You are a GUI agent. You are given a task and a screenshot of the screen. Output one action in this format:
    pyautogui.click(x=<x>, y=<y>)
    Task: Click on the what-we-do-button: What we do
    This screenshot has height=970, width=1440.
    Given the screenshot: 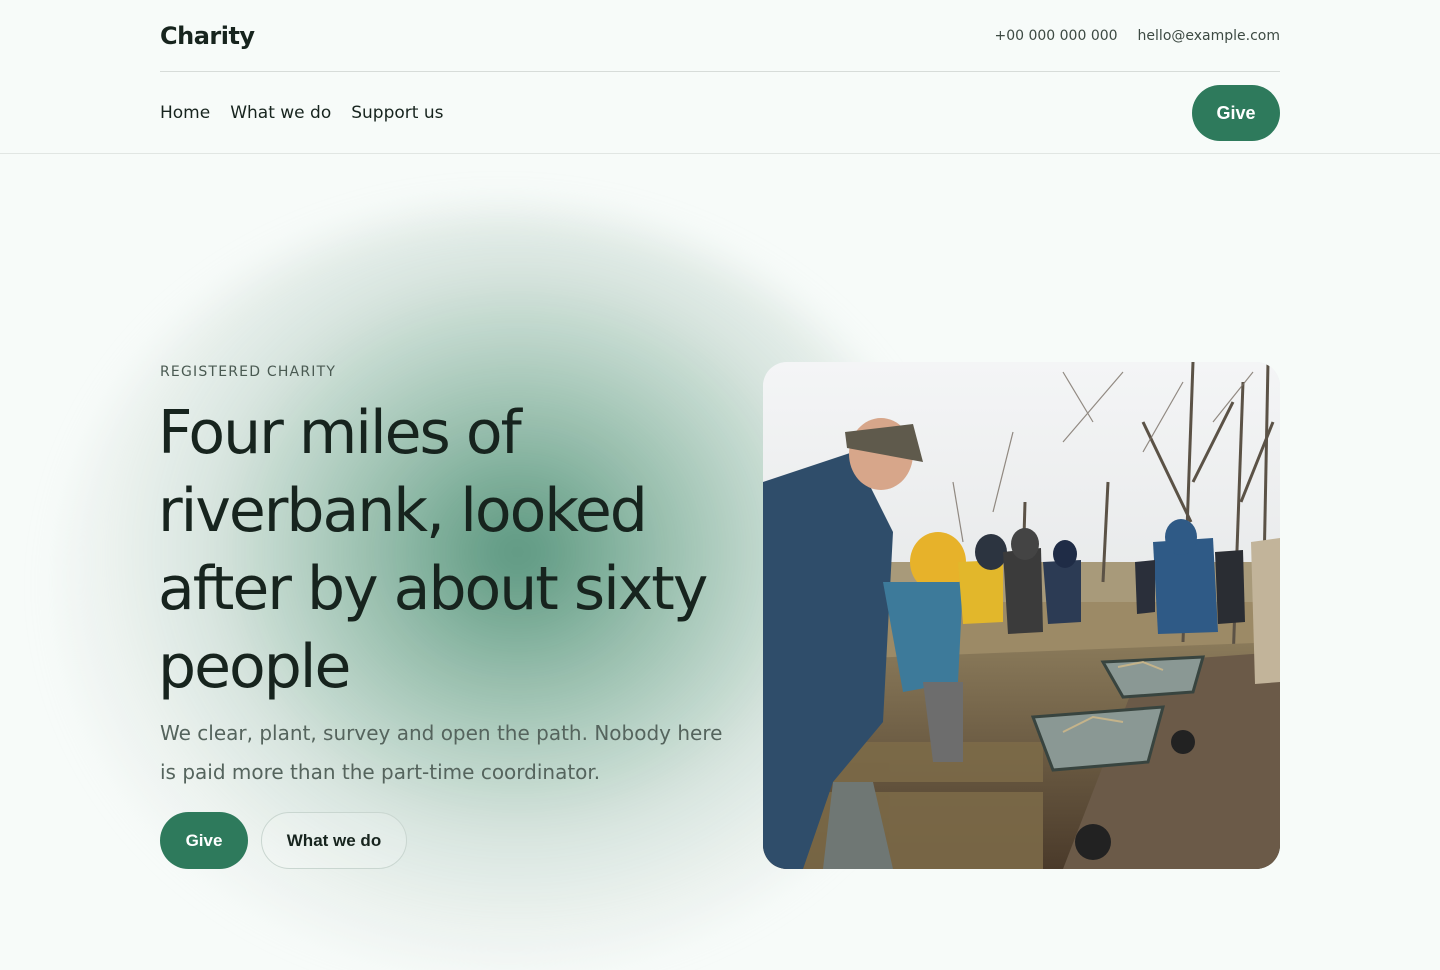 What is the action you would take?
    pyautogui.click(x=334, y=840)
    